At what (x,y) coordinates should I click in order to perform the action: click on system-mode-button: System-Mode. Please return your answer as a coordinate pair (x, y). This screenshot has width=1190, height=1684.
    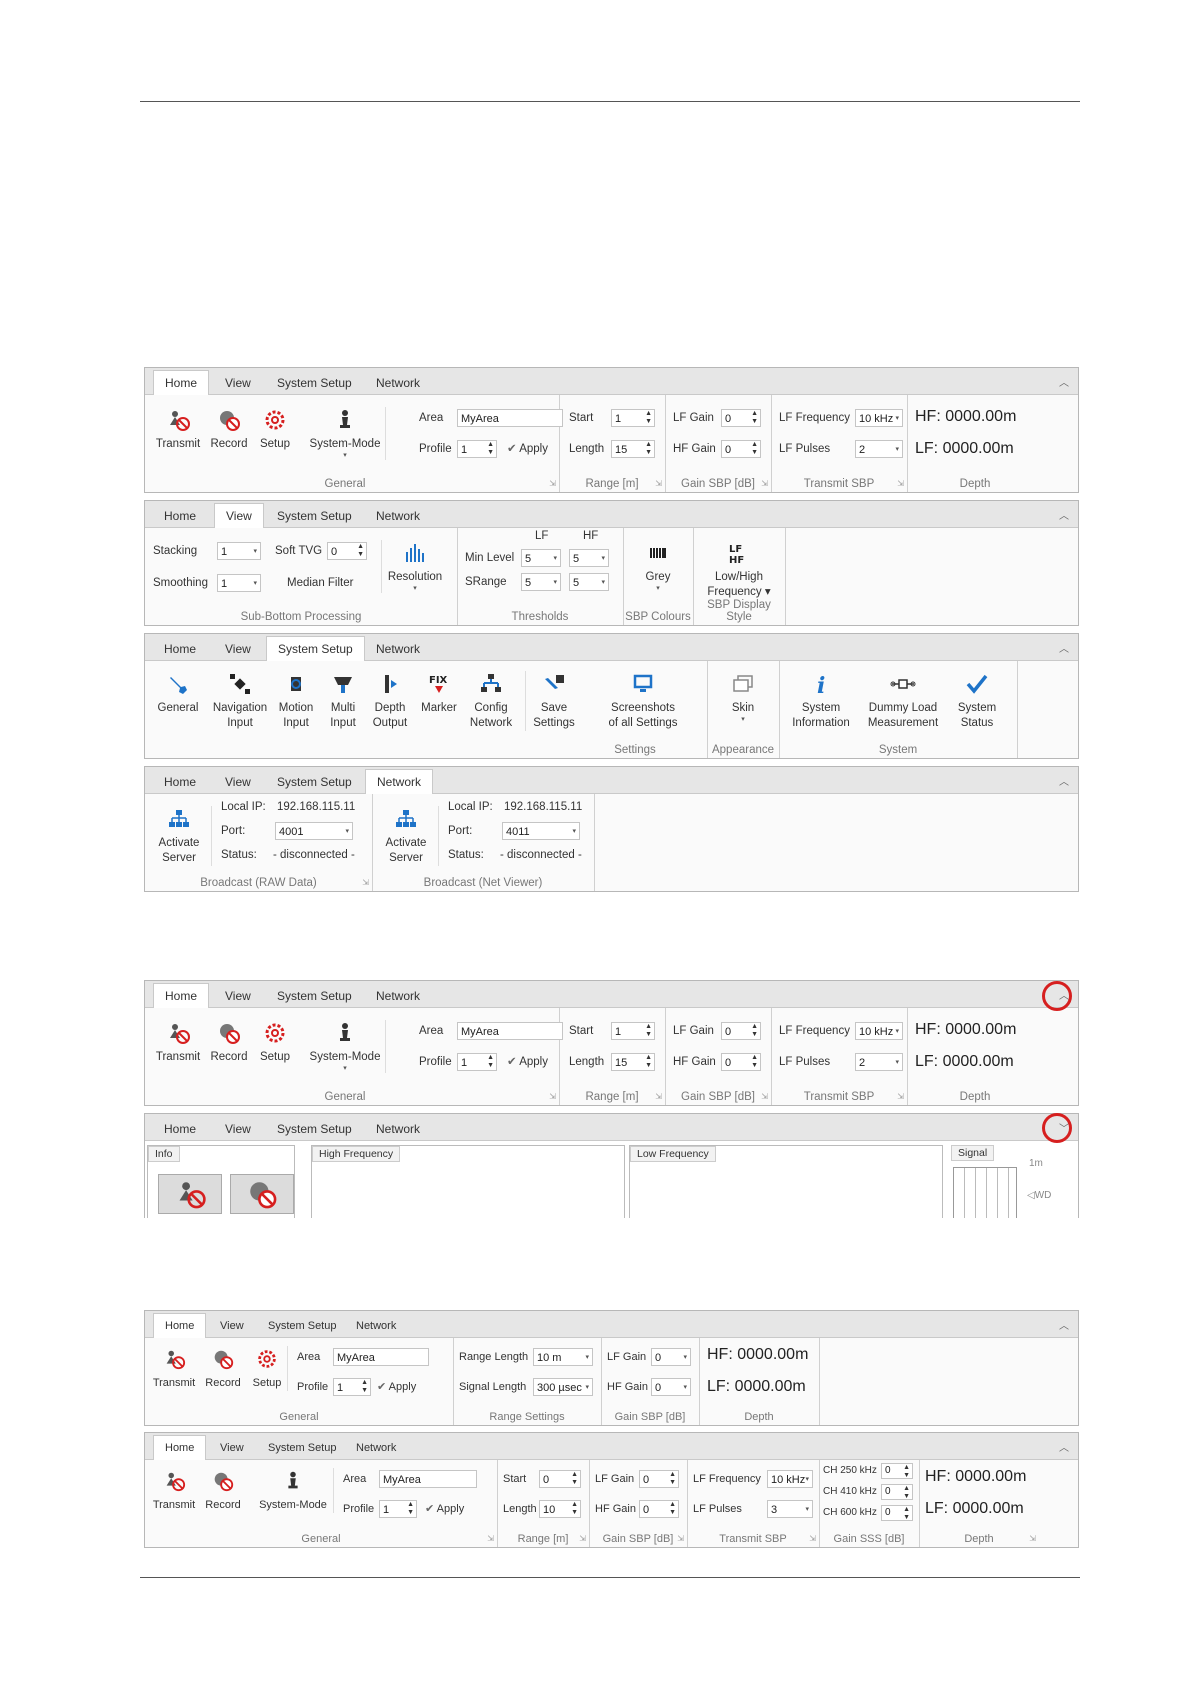
    Looking at the image, I should click on (293, 1490).